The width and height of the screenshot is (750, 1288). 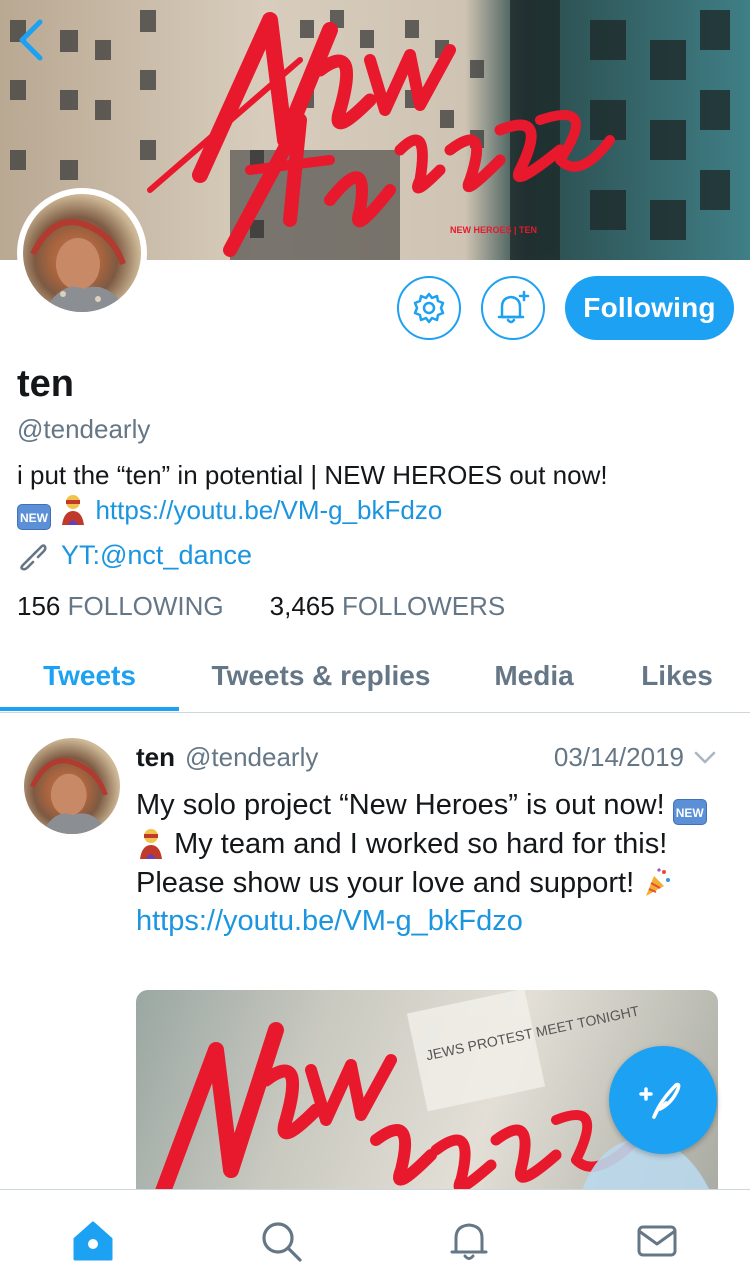 I want to click on nav-search, so click(x=281, y=1241).